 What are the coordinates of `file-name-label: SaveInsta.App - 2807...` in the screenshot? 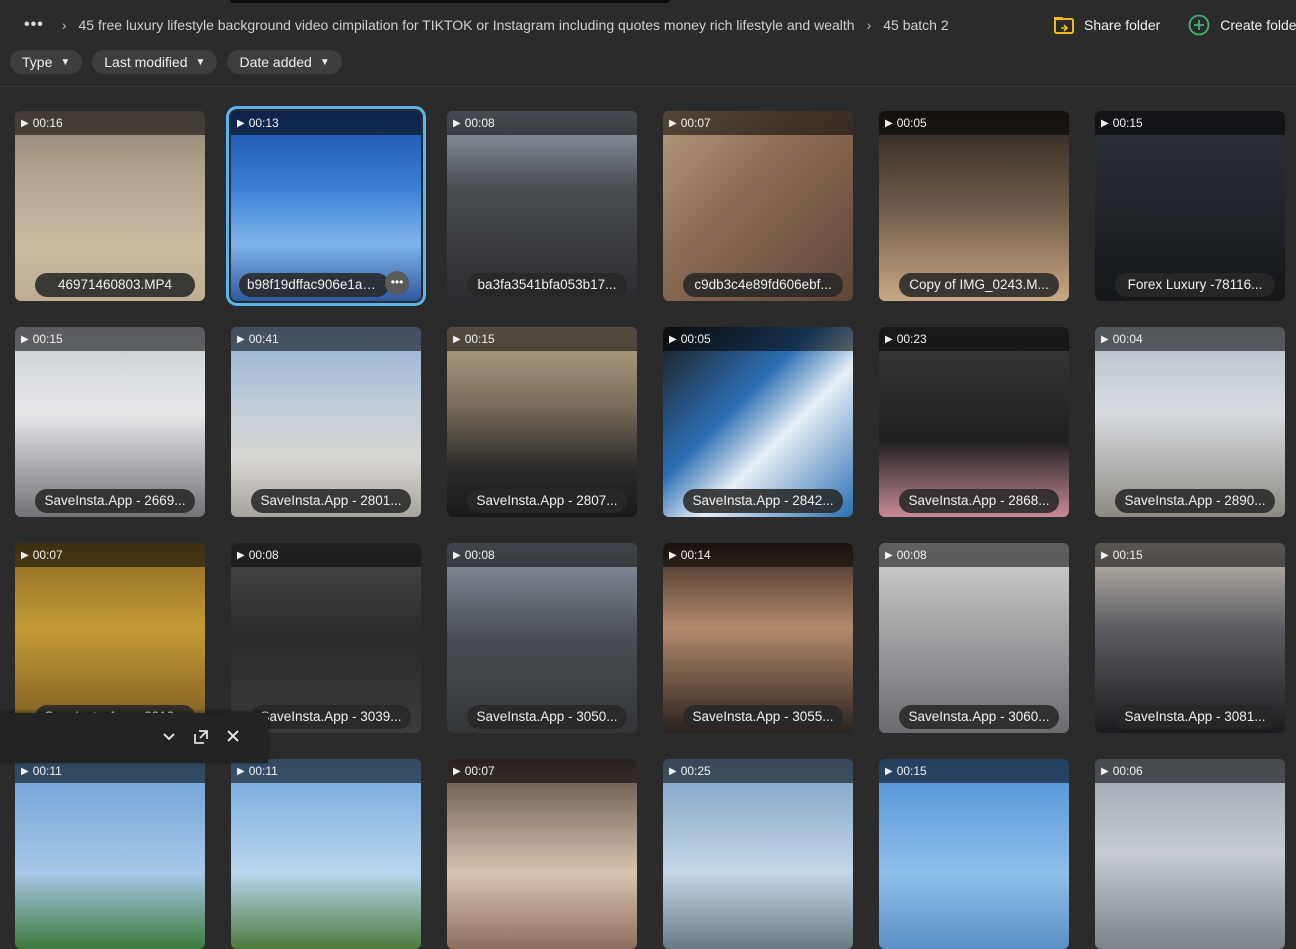 It's located at (547, 501).